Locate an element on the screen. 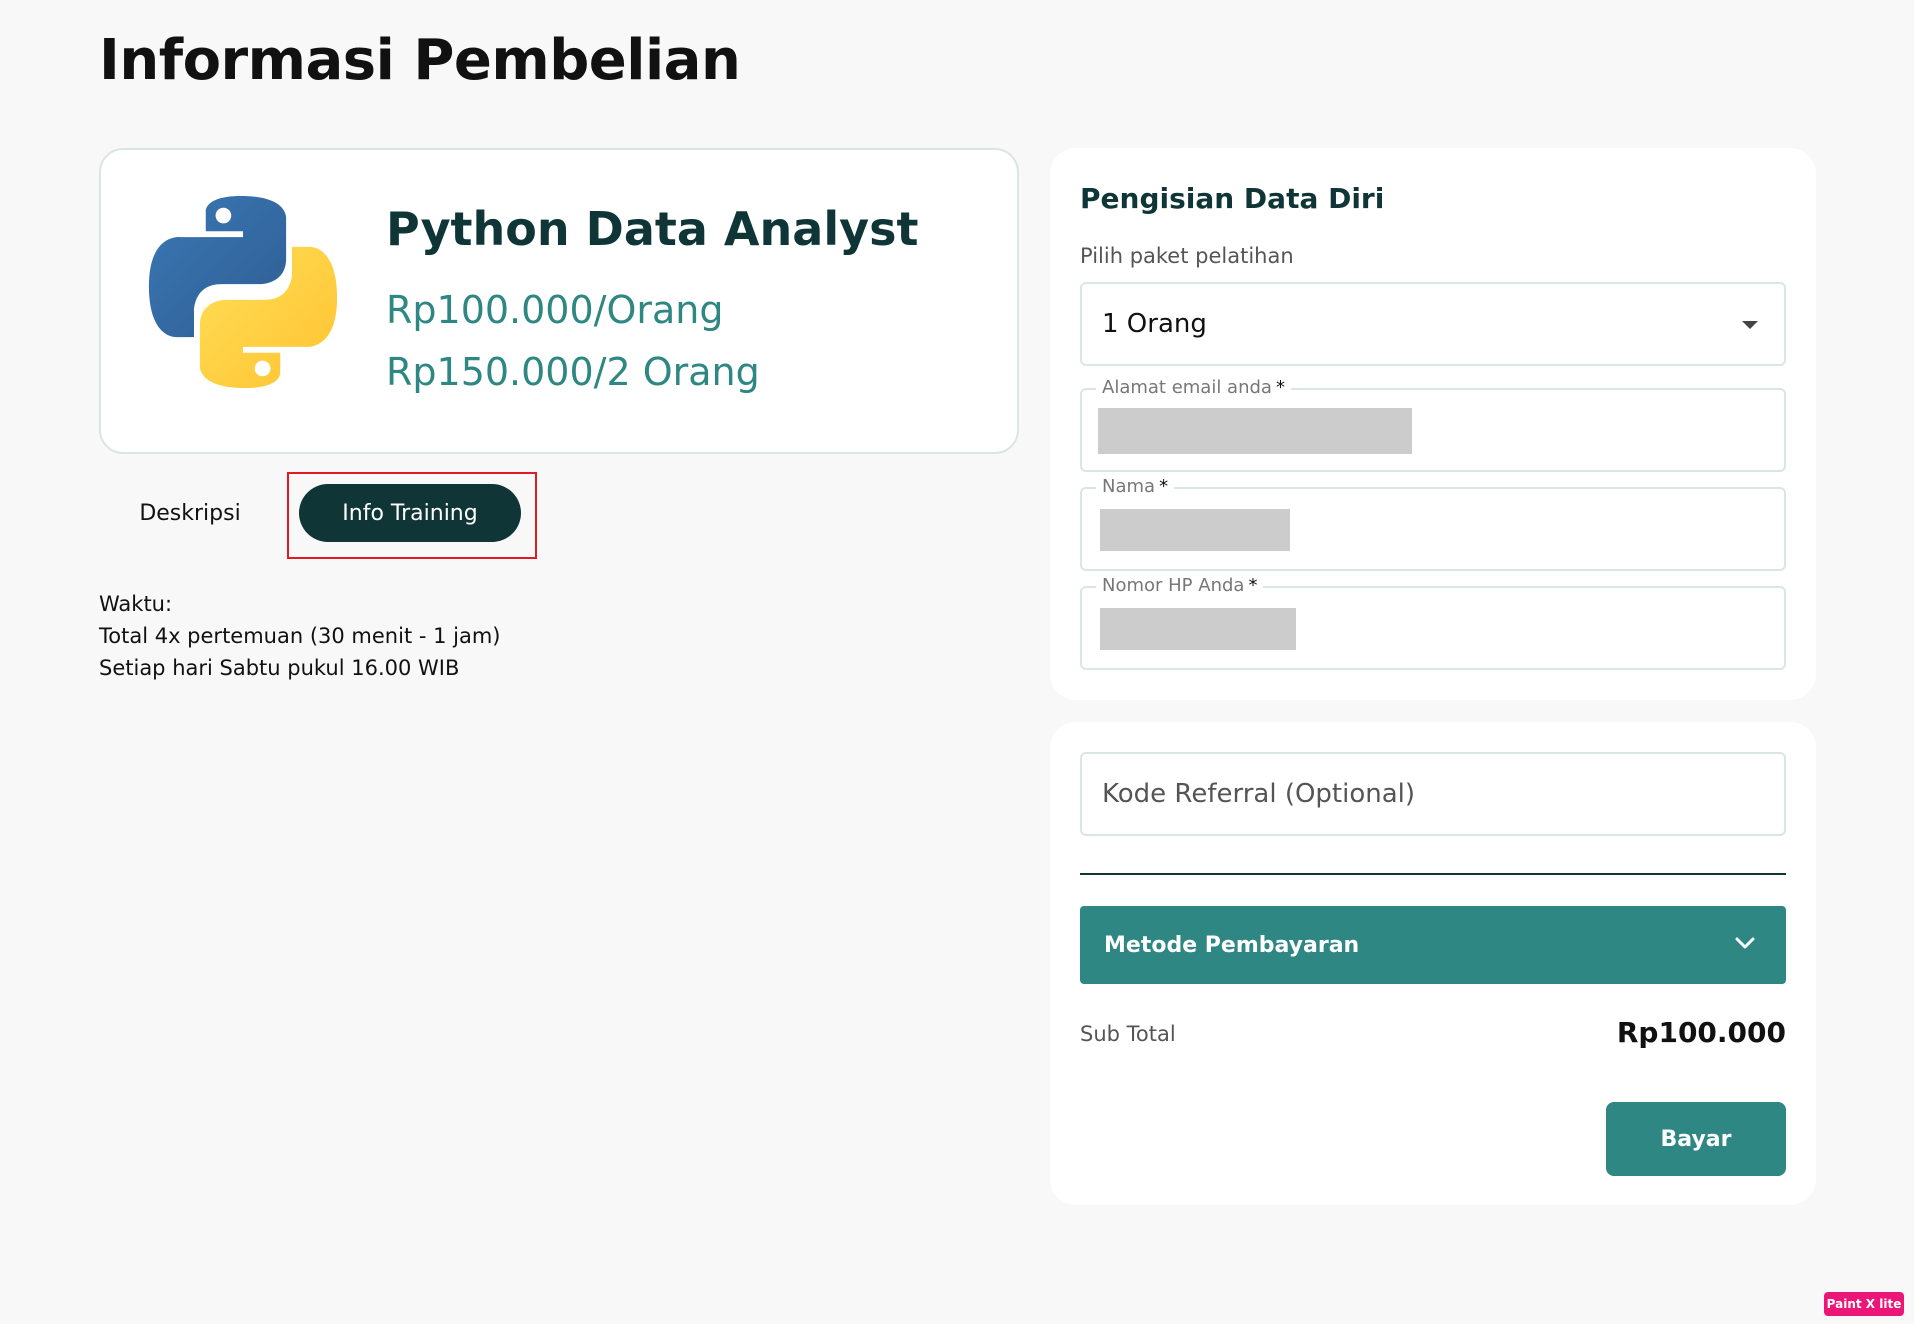 The image size is (1914, 1324). divider is located at coordinates (1433, 874).